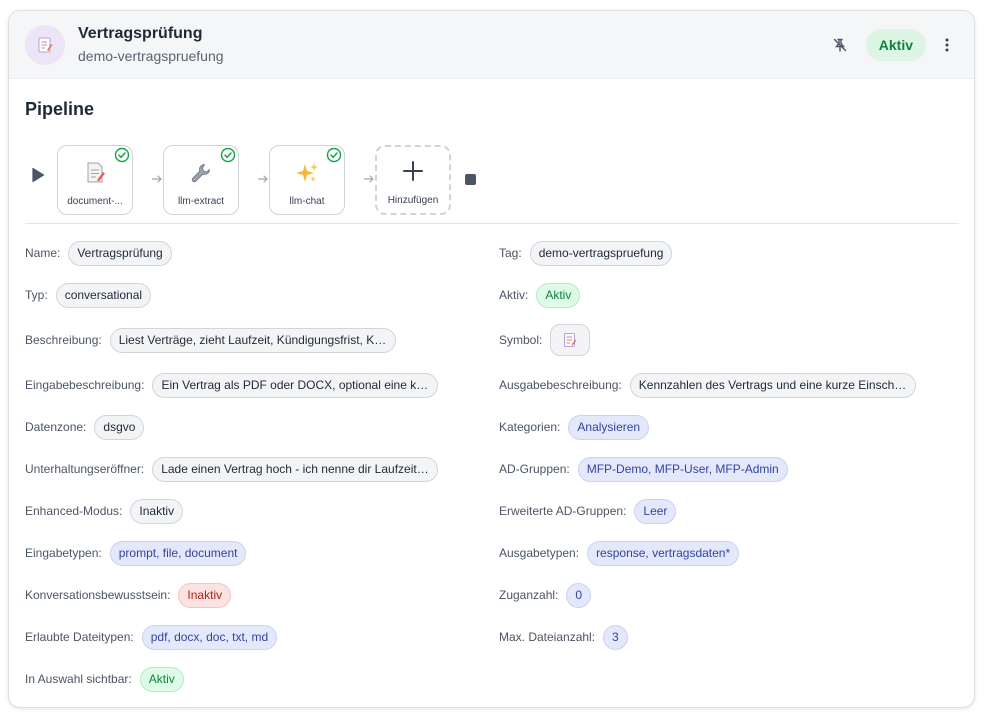 The height and width of the screenshot is (720, 984). Describe the element at coordinates (530, 427) in the screenshot. I see `field-label: Kategorien:` at that location.